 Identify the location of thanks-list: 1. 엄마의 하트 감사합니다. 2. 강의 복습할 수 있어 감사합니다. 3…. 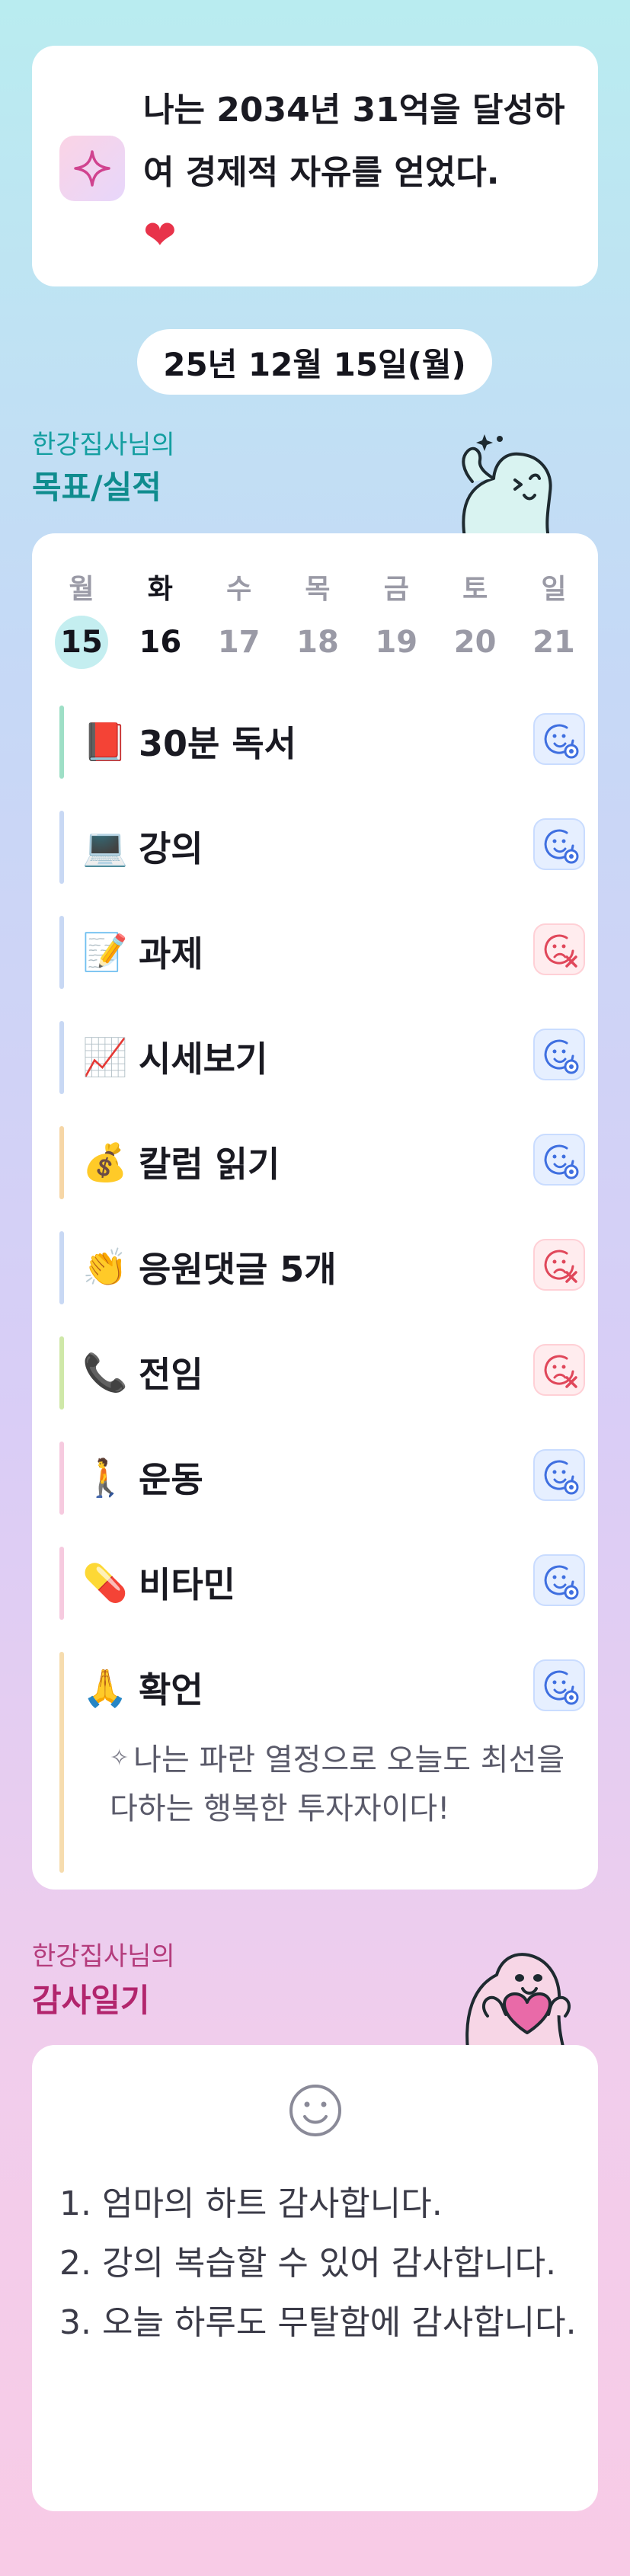
(318, 2263).